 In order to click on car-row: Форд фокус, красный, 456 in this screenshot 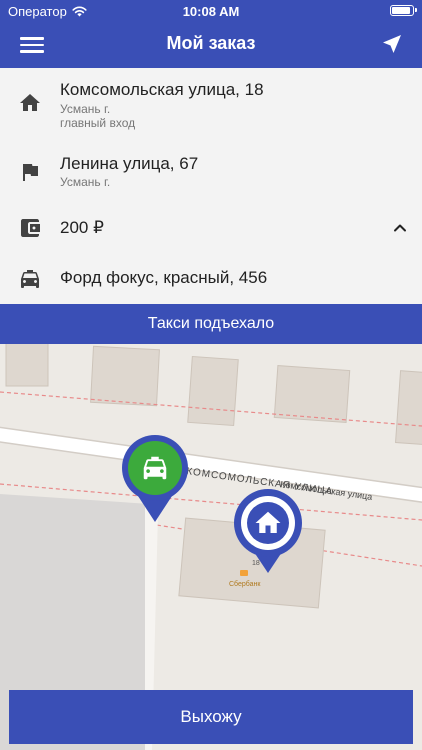, I will do `click(211, 282)`.